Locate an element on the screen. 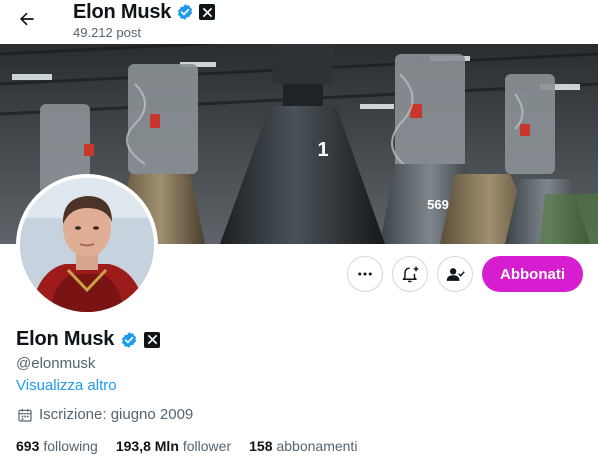 The width and height of the screenshot is (598, 457). see-more-link: Visualizza altro is located at coordinates (66, 385).